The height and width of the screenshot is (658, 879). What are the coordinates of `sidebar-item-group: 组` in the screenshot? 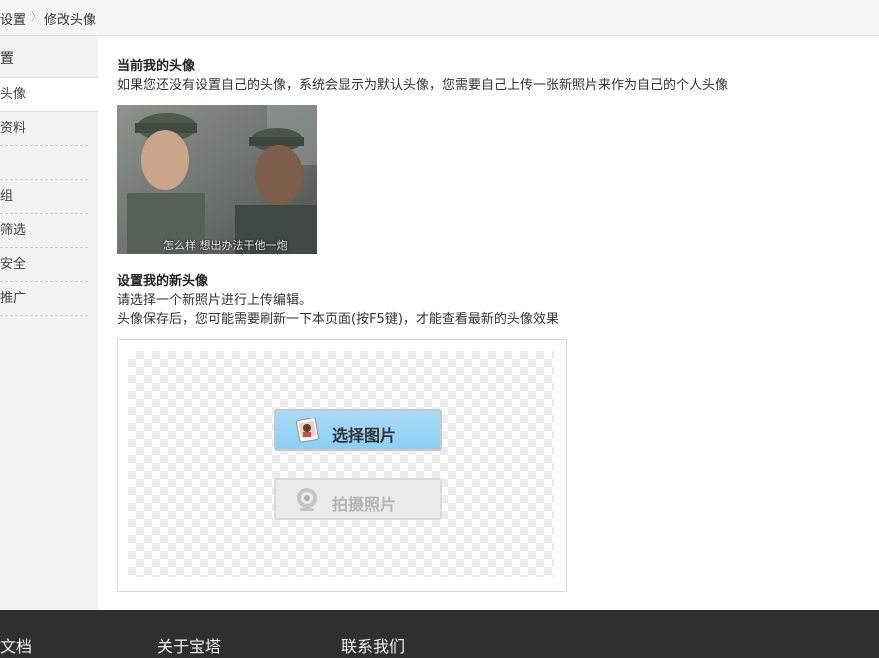 It's located at (44, 197).